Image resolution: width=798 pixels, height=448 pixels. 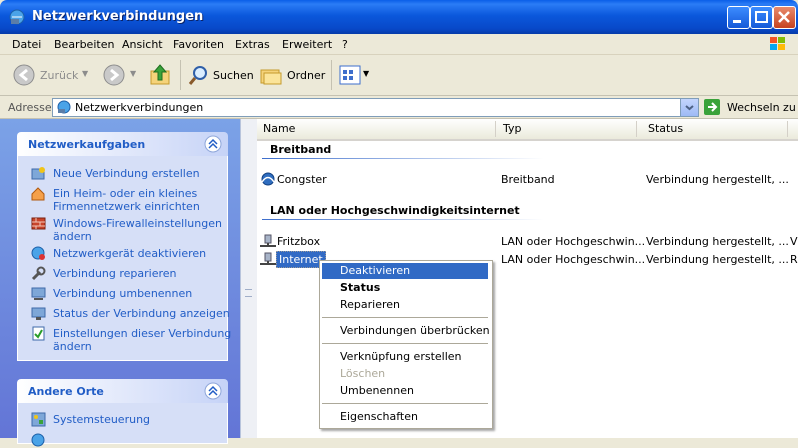 What do you see at coordinates (268, 179) in the screenshot?
I see `broadband-connection-icon` at bounding box center [268, 179].